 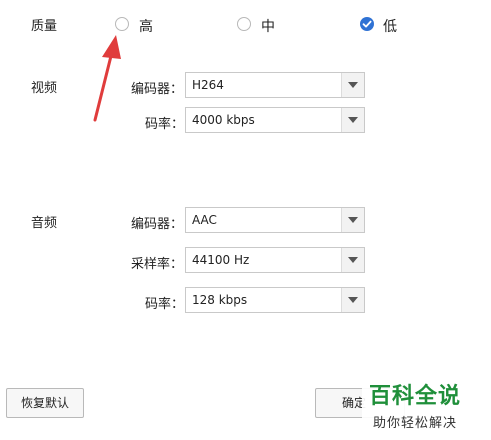 I want to click on quality-medium-label: 中, so click(x=268, y=26).